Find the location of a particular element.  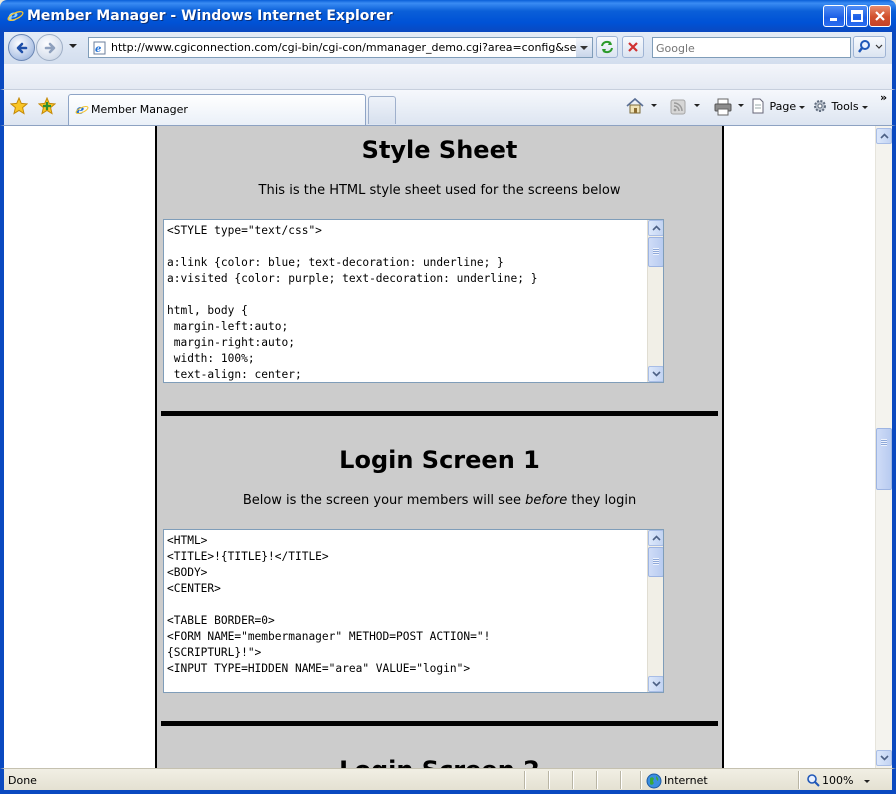

tools-menu-label: Tools is located at coordinates (845, 106).